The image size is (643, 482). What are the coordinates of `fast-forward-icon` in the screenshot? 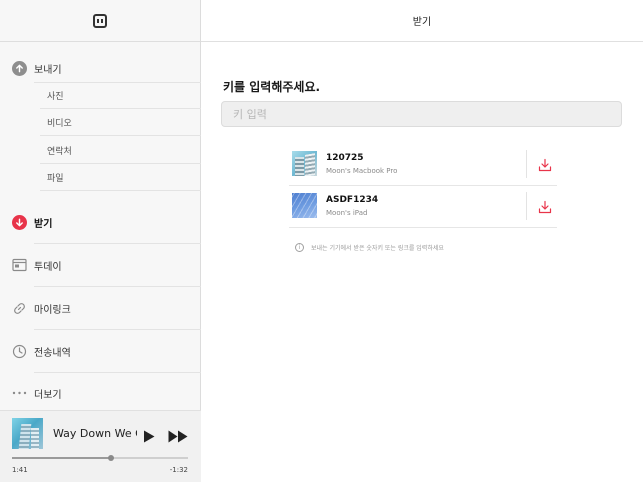 It's located at (178, 436).